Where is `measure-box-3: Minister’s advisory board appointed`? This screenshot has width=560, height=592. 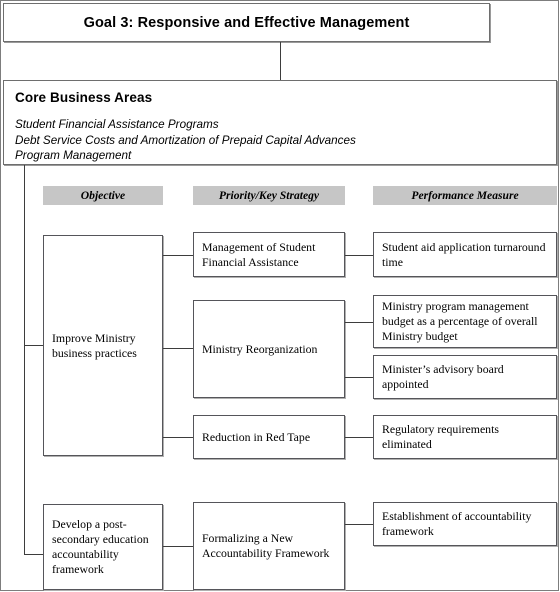
measure-box-3: Minister’s advisory board appointed is located at coordinates (465, 377).